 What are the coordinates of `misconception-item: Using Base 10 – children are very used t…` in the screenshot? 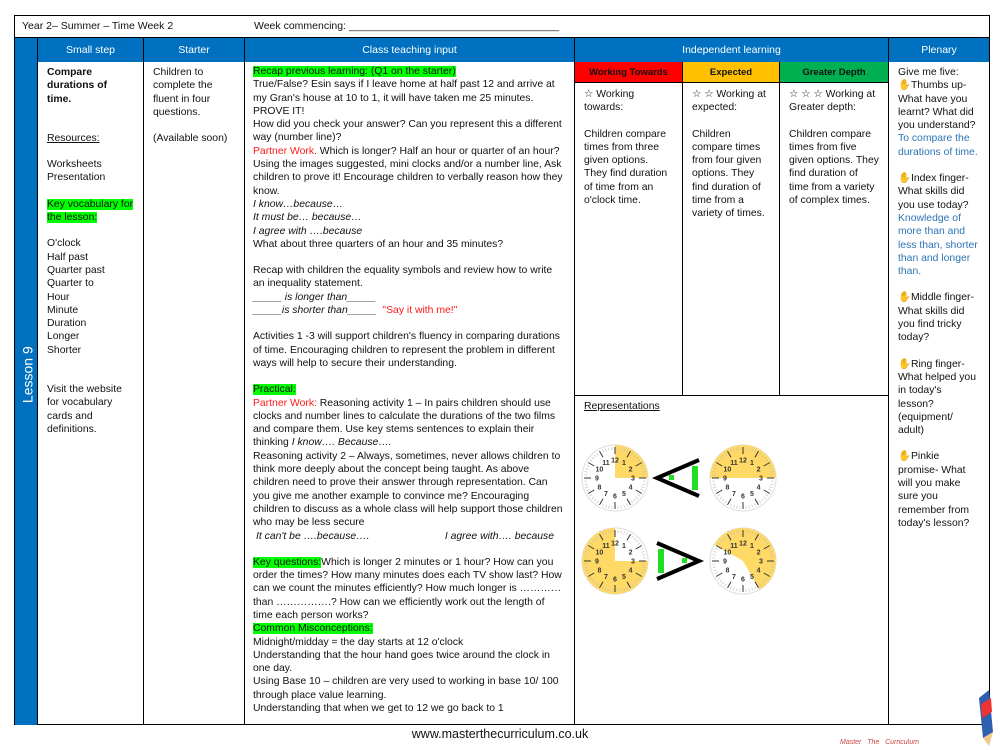 It's located at (406, 688).